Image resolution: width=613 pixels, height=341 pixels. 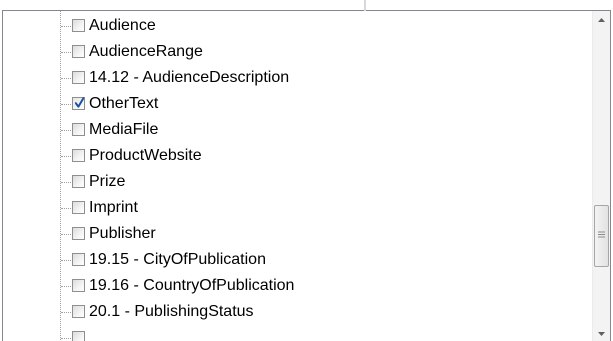 I want to click on tree-item-label: 20.1 - PublishingStatus, so click(x=171, y=311).